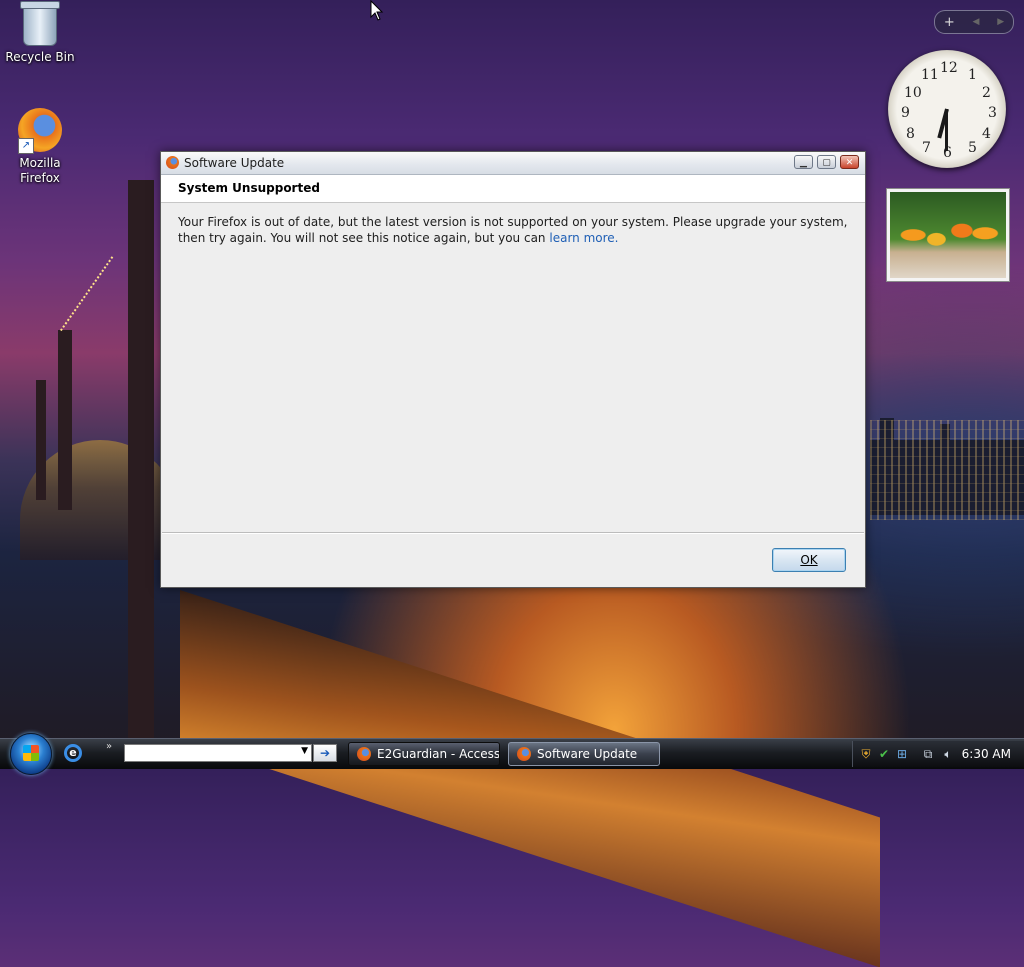  I want to click on slideshow-gadget, so click(948, 235).